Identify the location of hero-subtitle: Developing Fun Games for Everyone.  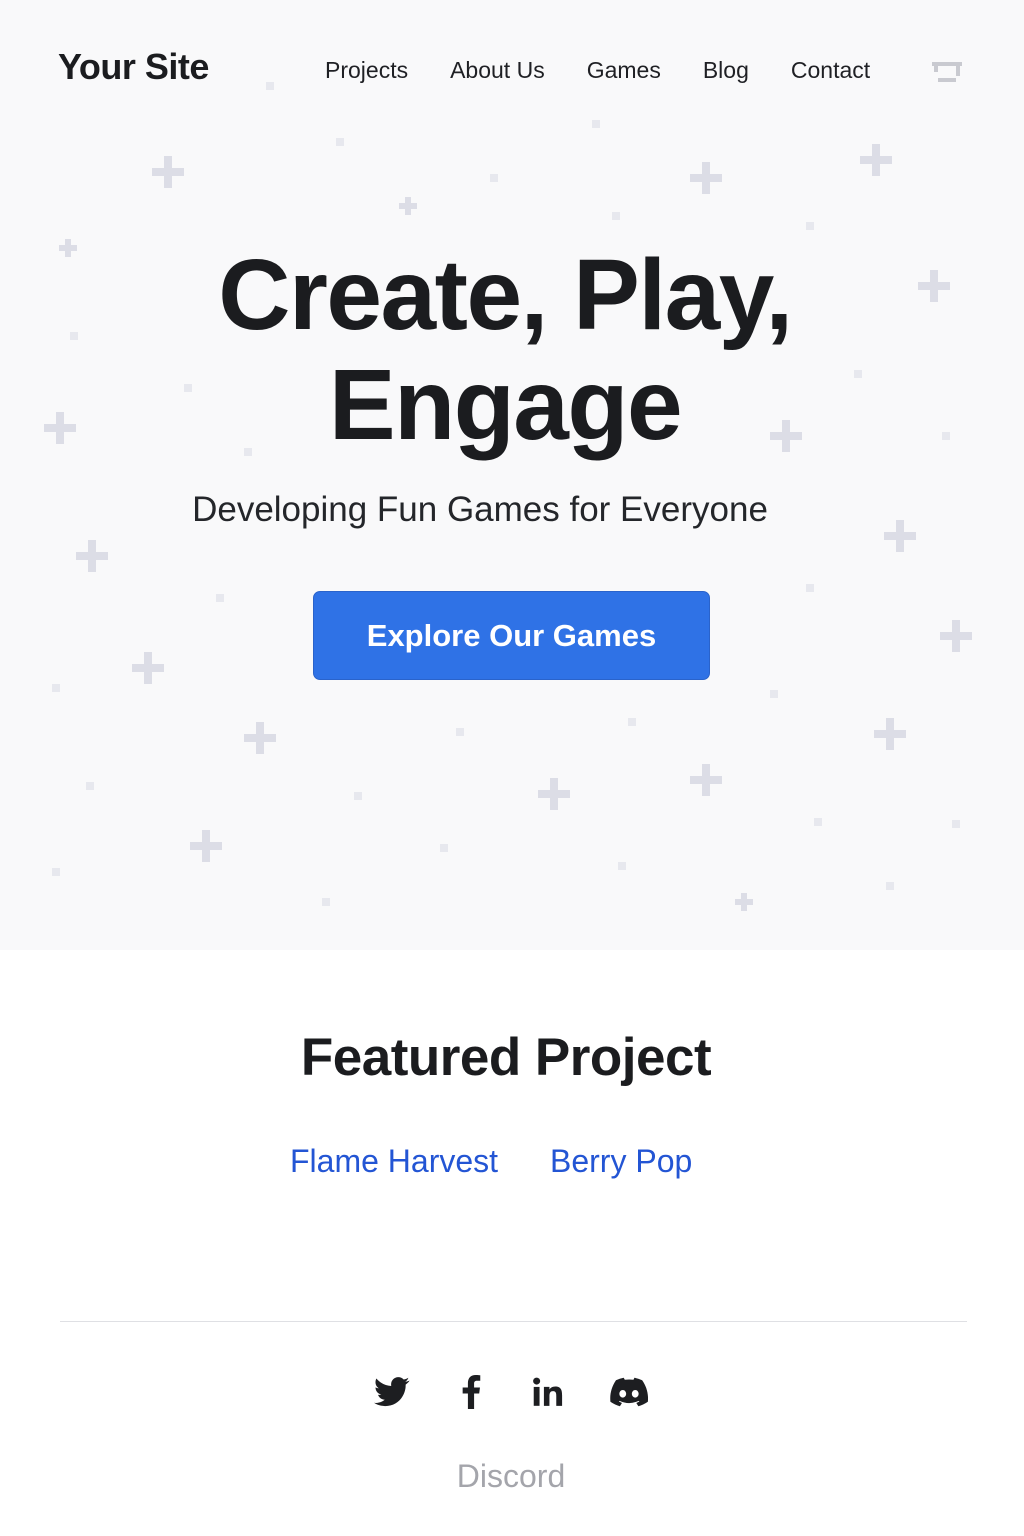
(480, 509).